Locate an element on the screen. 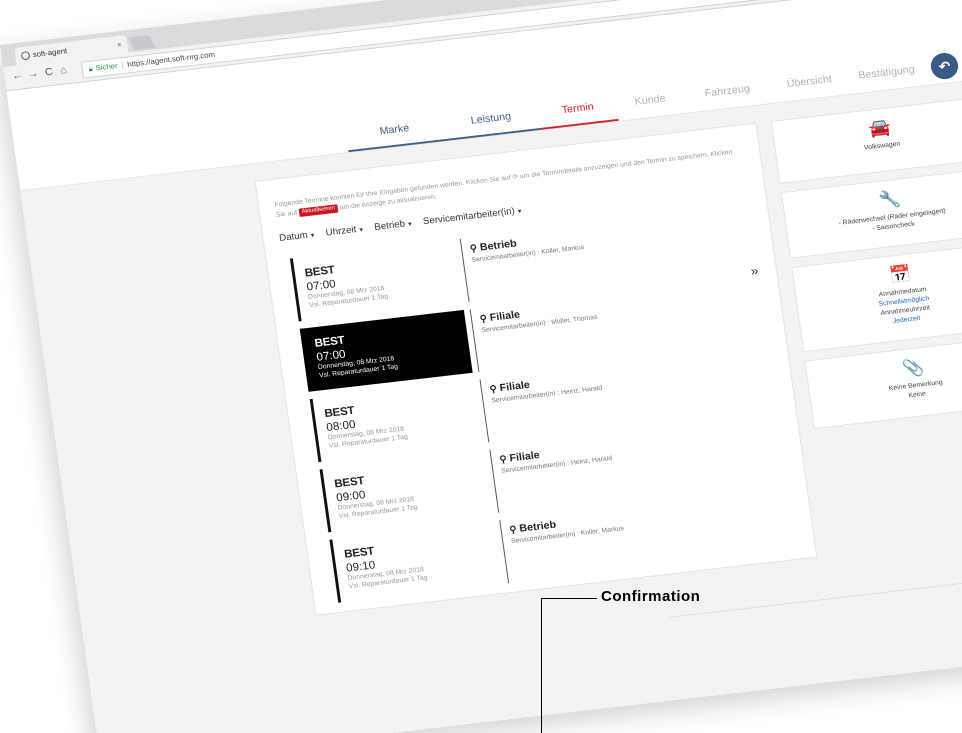  step-label: Fahrzeug is located at coordinates (727, 91).